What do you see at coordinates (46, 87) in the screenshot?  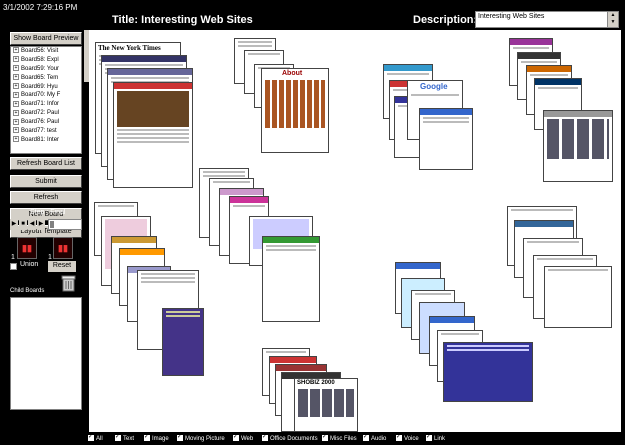 I see `tree-item: + Board69: Hyu` at bounding box center [46, 87].